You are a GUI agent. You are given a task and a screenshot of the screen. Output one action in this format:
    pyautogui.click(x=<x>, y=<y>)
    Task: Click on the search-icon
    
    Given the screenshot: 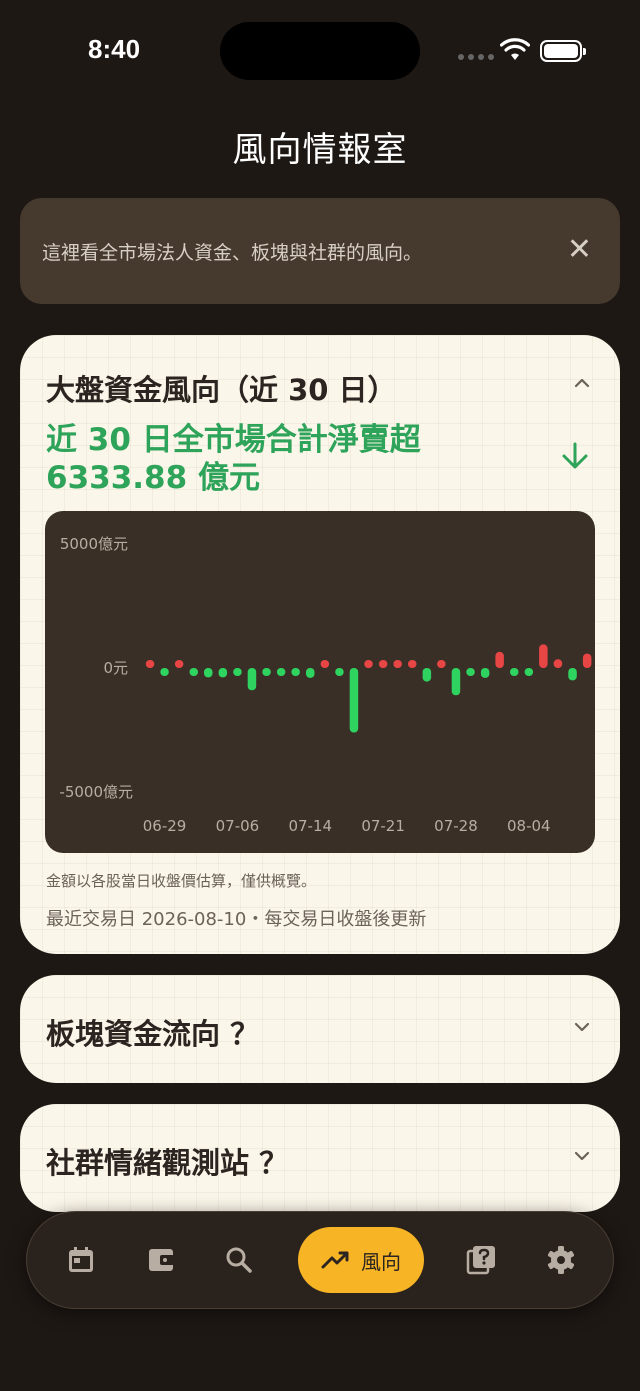 What is the action you would take?
    pyautogui.click(x=239, y=1260)
    